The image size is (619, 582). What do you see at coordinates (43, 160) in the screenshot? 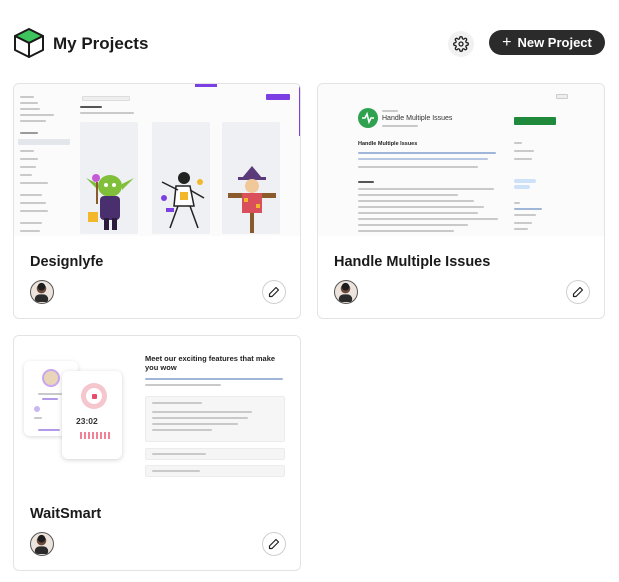
I see `thumbnail-sidebar` at bounding box center [43, 160].